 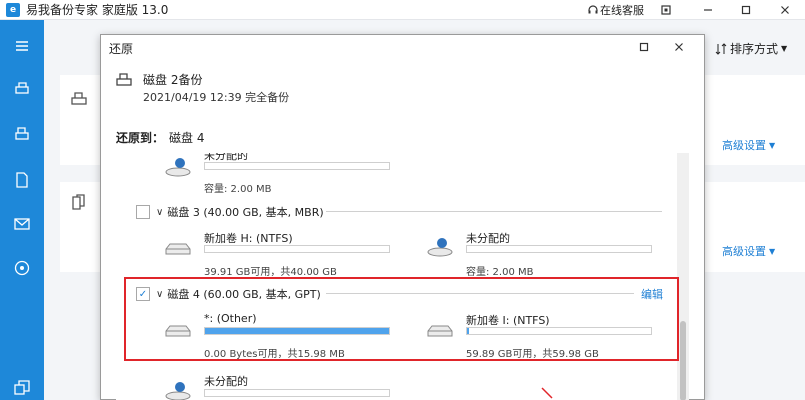 I want to click on hamburger-icon, so click(x=22, y=46).